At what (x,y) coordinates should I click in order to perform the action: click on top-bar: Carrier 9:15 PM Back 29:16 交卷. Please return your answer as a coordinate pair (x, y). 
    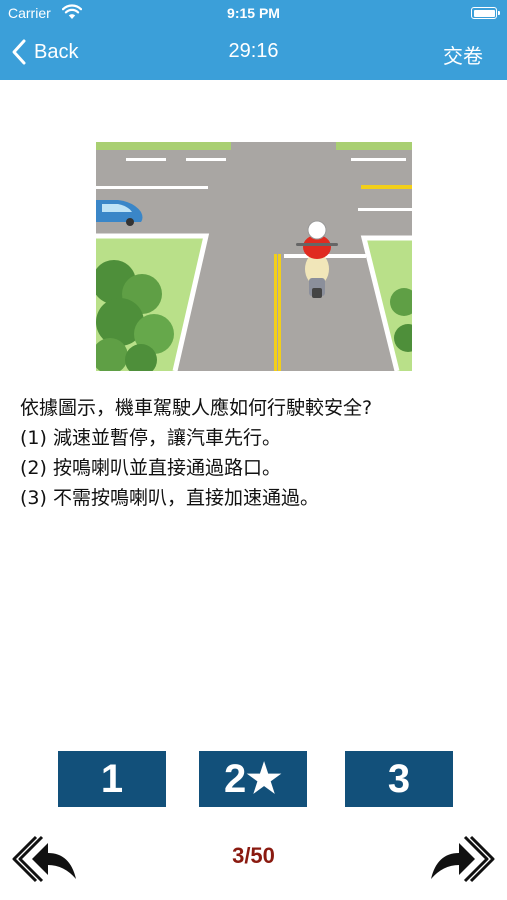
    Looking at the image, I should click on (253, 40).